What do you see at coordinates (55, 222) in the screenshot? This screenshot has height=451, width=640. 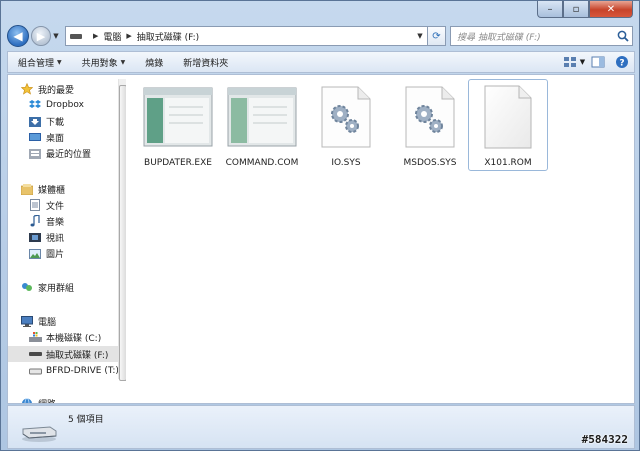 I see `sidebar-item-label: 音樂` at bounding box center [55, 222].